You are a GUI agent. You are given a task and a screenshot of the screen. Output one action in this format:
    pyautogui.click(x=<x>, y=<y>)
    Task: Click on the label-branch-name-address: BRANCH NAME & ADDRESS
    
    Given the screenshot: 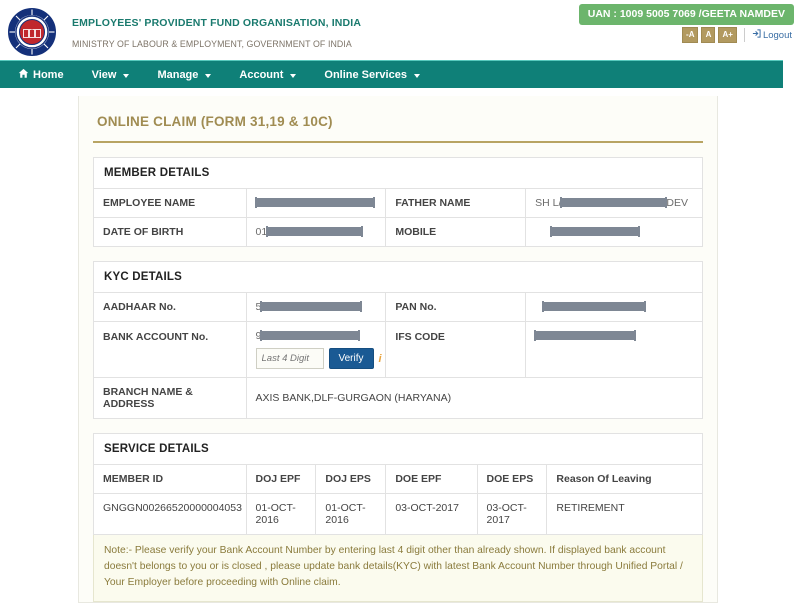 What is the action you would take?
    pyautogui.click(x=170, y=398)
    